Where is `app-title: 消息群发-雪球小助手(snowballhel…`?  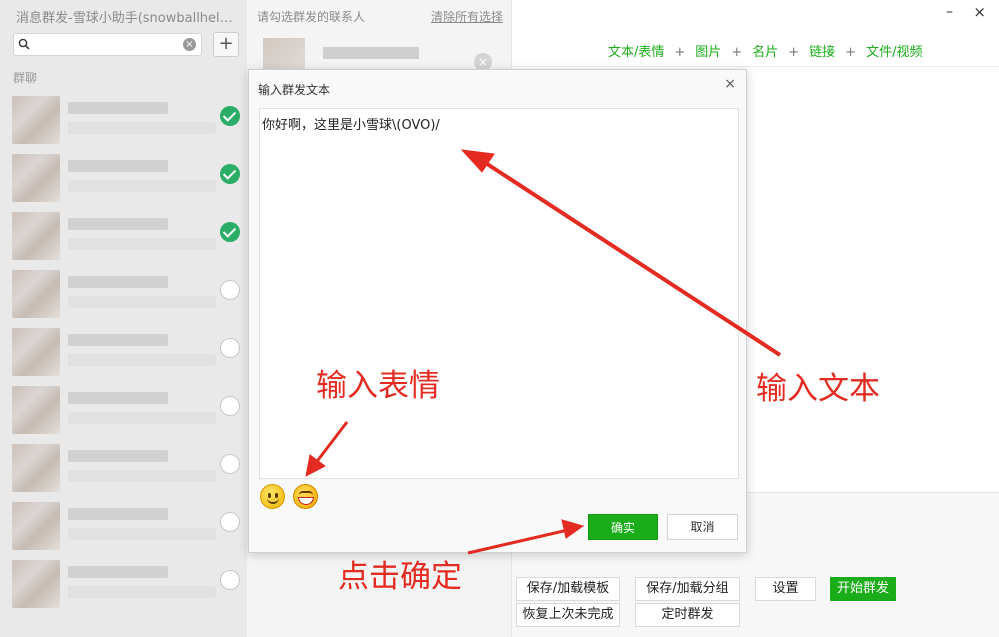
app-title: 消息群发-雪球小助手(snowballhel… is located at coordinates (124, 18).